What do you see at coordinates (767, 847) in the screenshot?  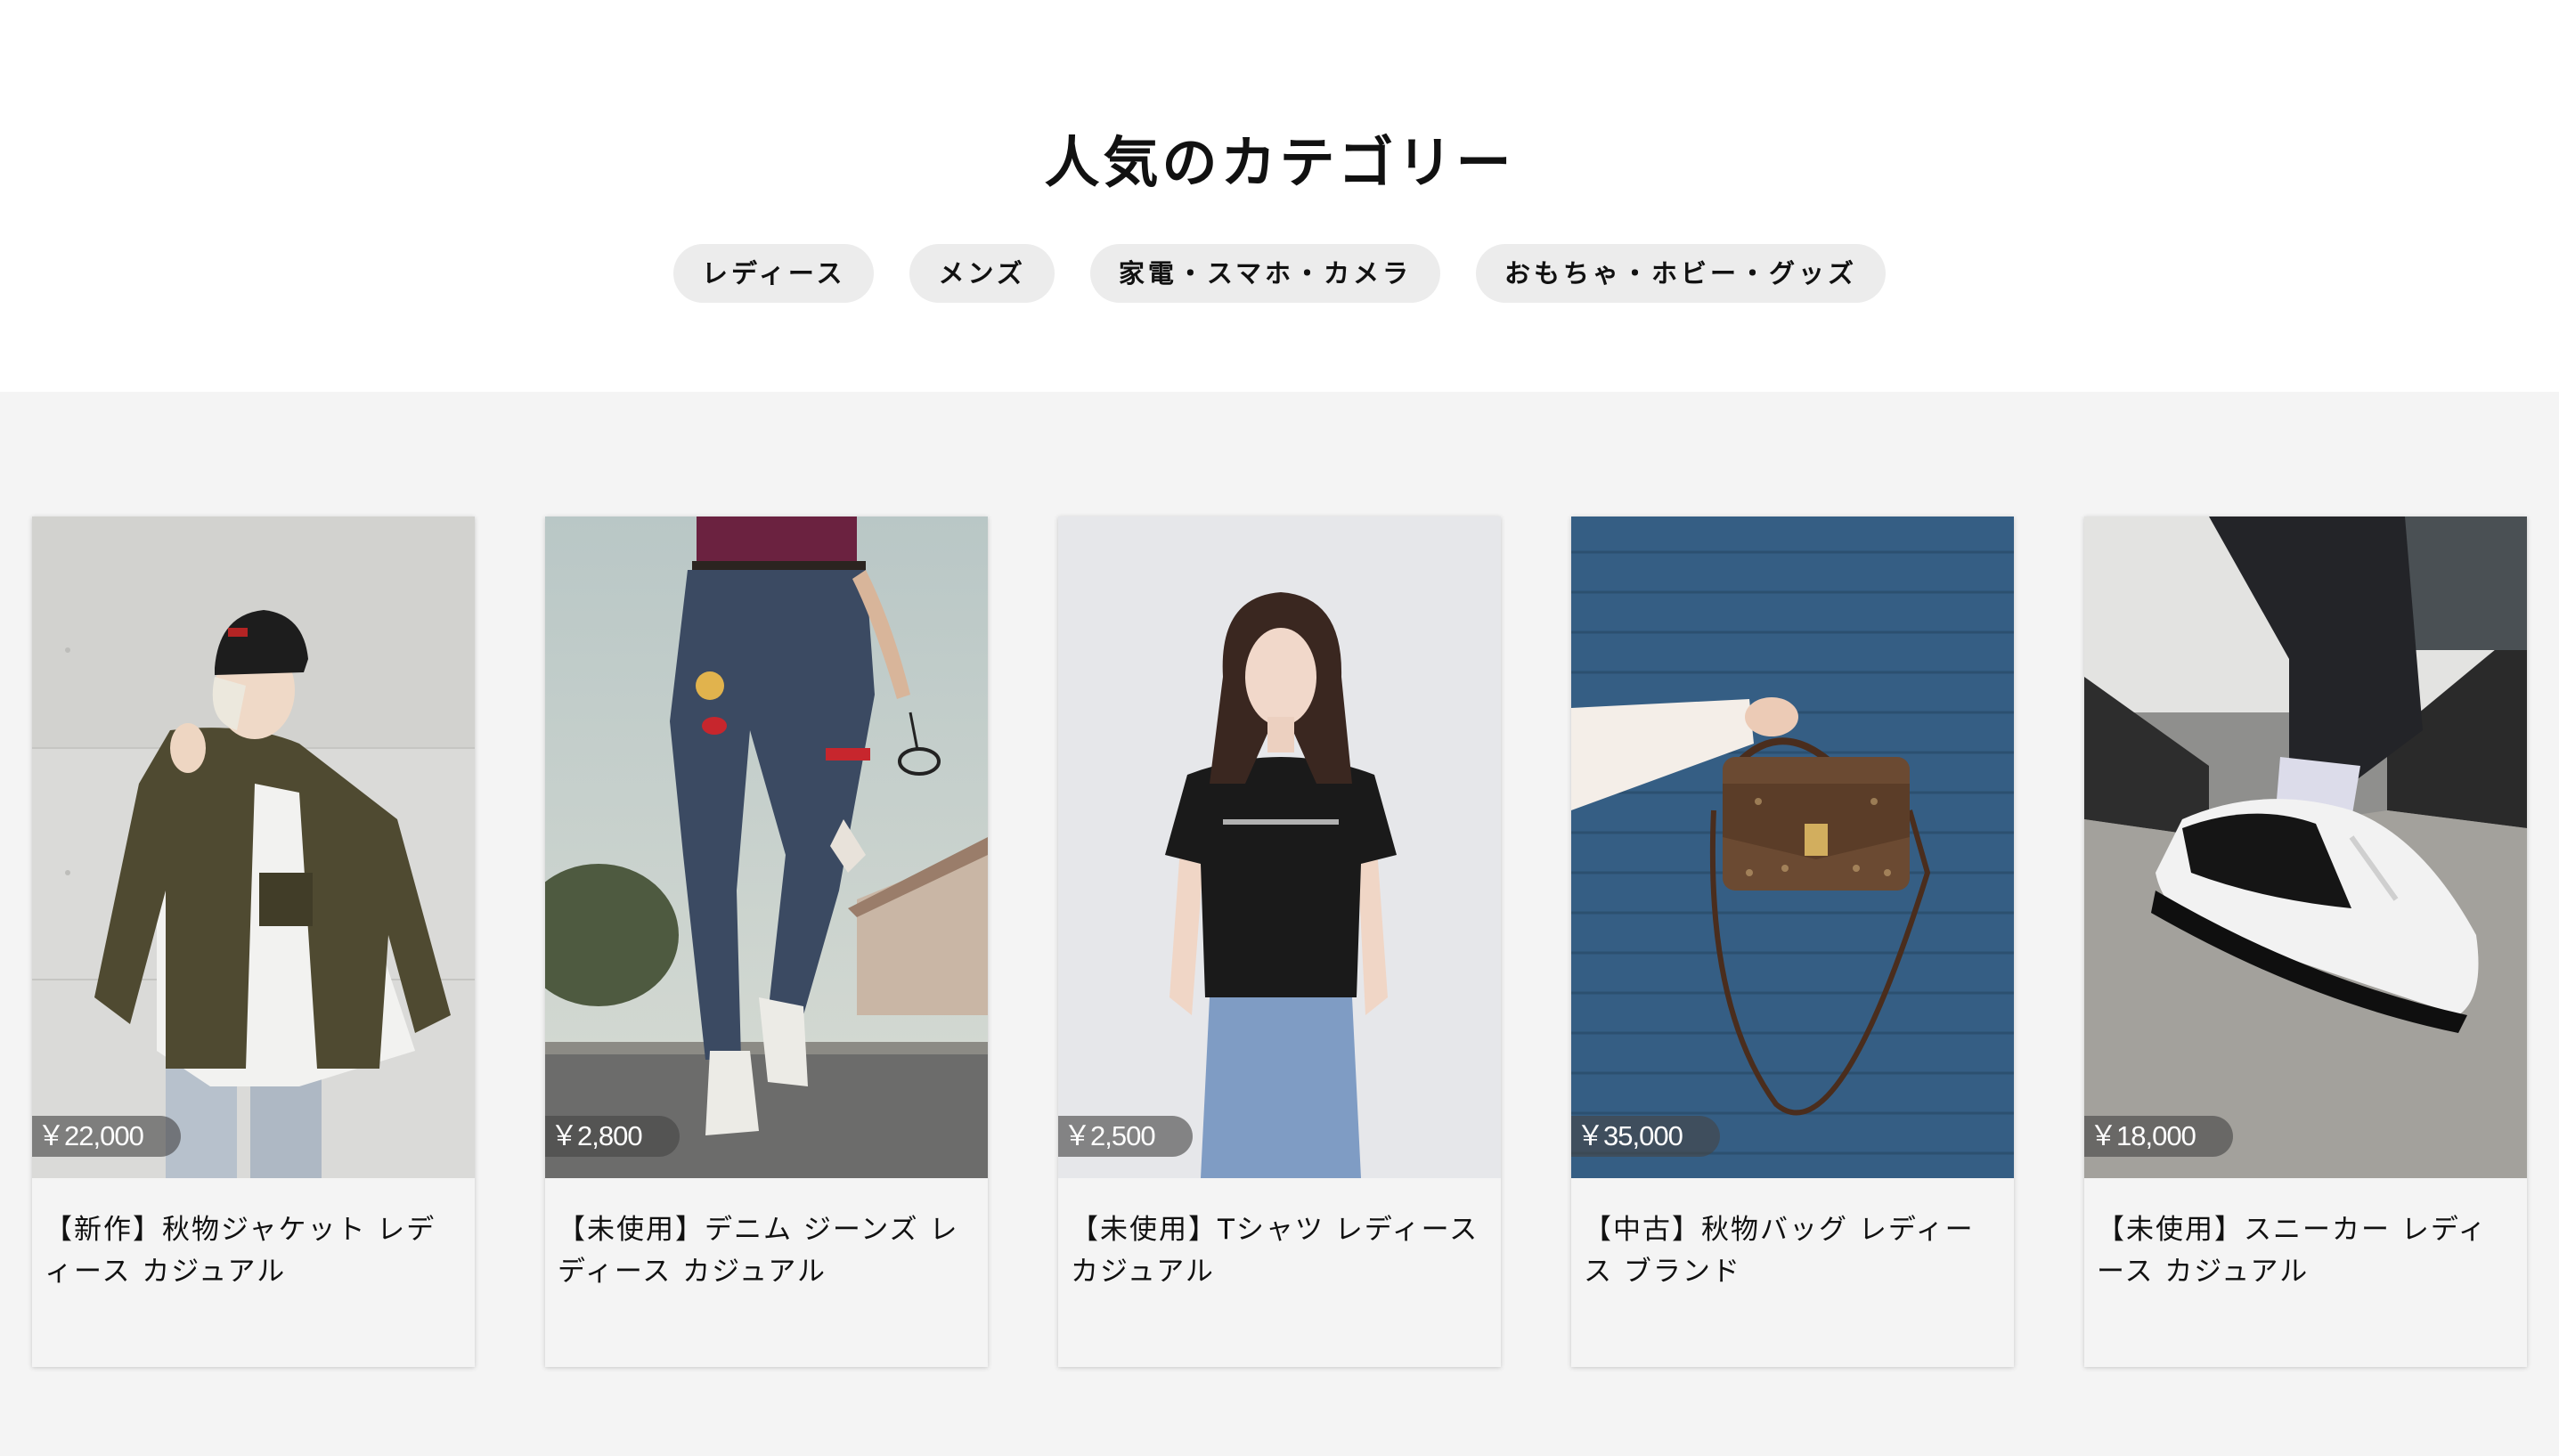 I see `product-image-jeans: ￥2,800` at bounding box center [767, 847].